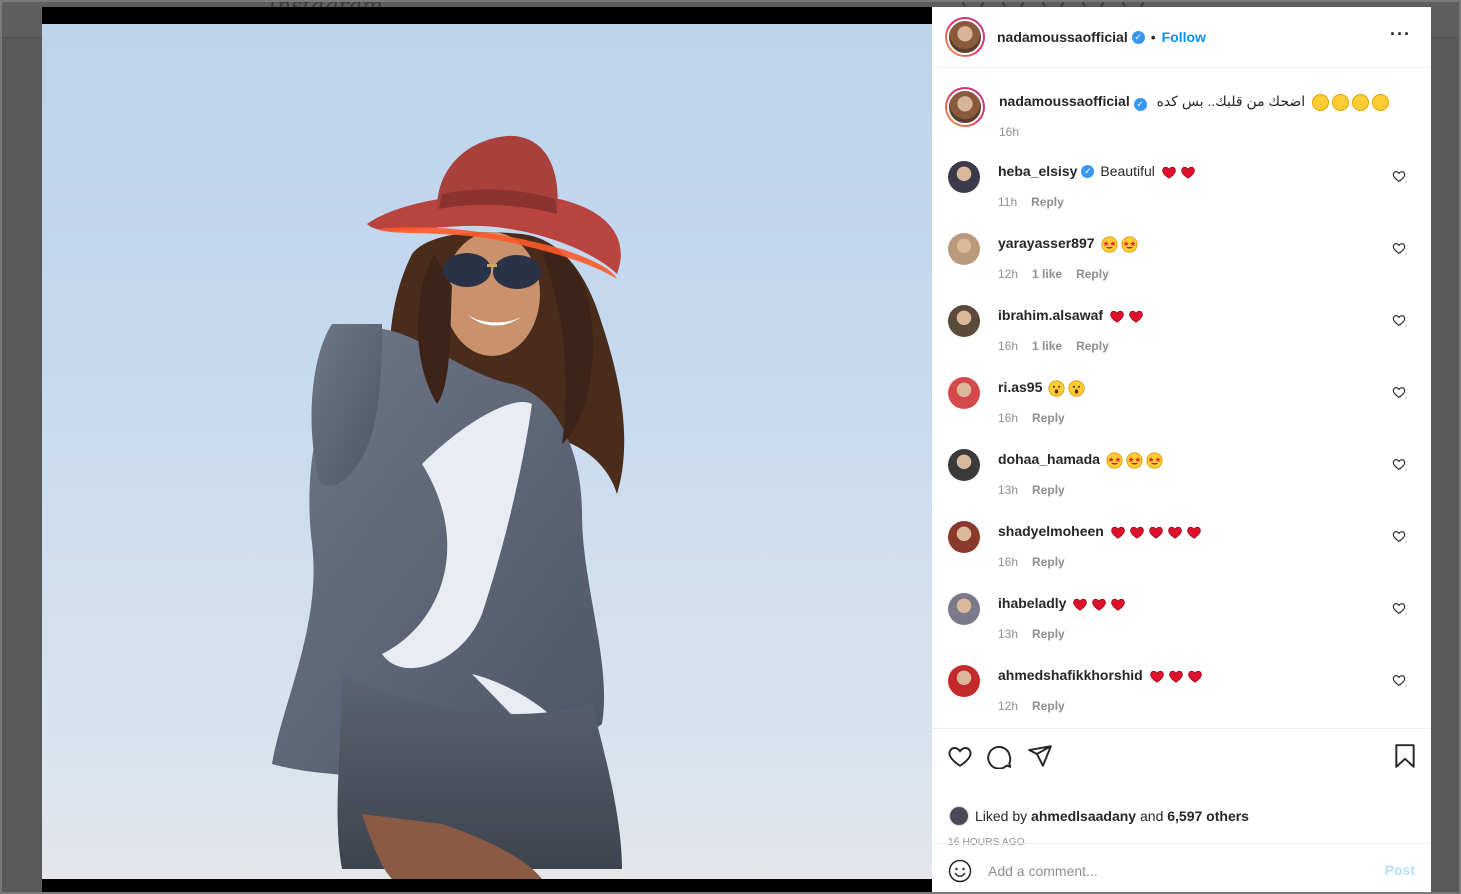  Describe the element at coordinates (1349, 102) in the screenshot. I see `caption-emoji` at that location.